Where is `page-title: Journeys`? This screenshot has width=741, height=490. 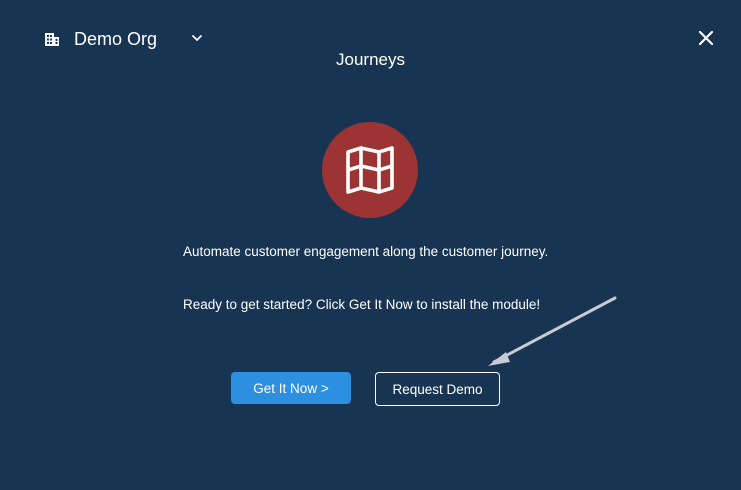
page-title: Journeys is located at coordinates (370, 59).